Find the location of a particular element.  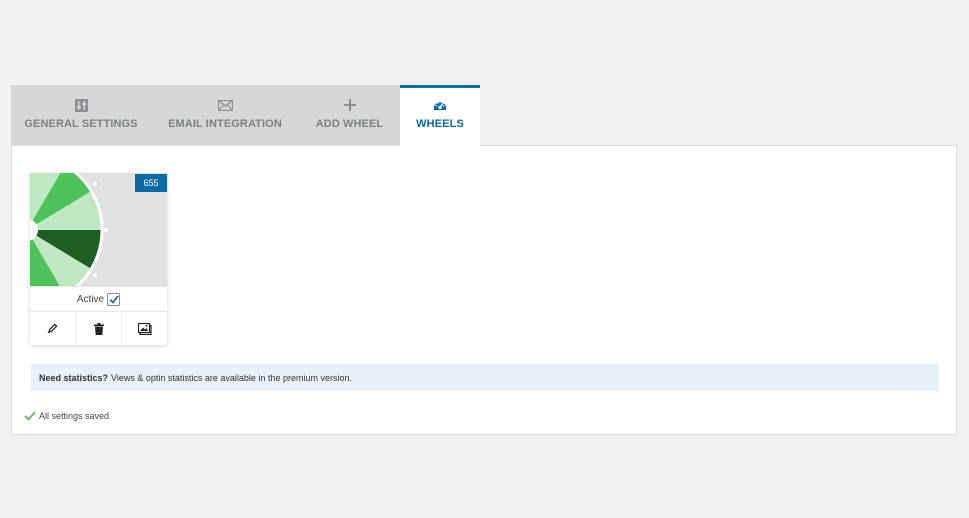

tab-email-integration: EMAIL INTEGRATION is located at coordinates (225, 115).